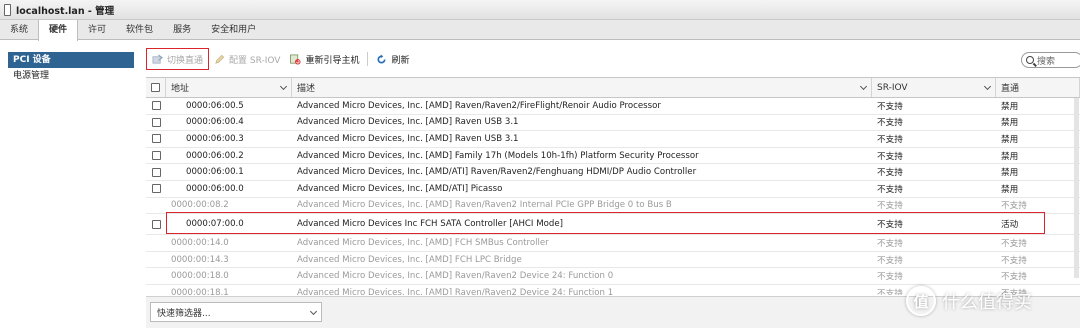 The height and width of the screenshot is (328, 1080). Describe the element at coordinates (71, 60) in the screenshot. I see `sidebar-item-pci-devices: PCI 设备` at that location.